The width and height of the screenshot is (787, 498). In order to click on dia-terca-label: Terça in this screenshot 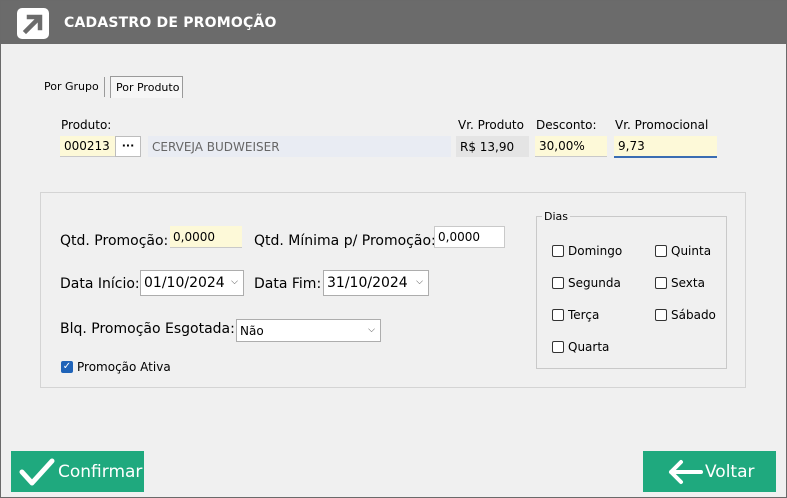, I will do `click(584, 315)`.